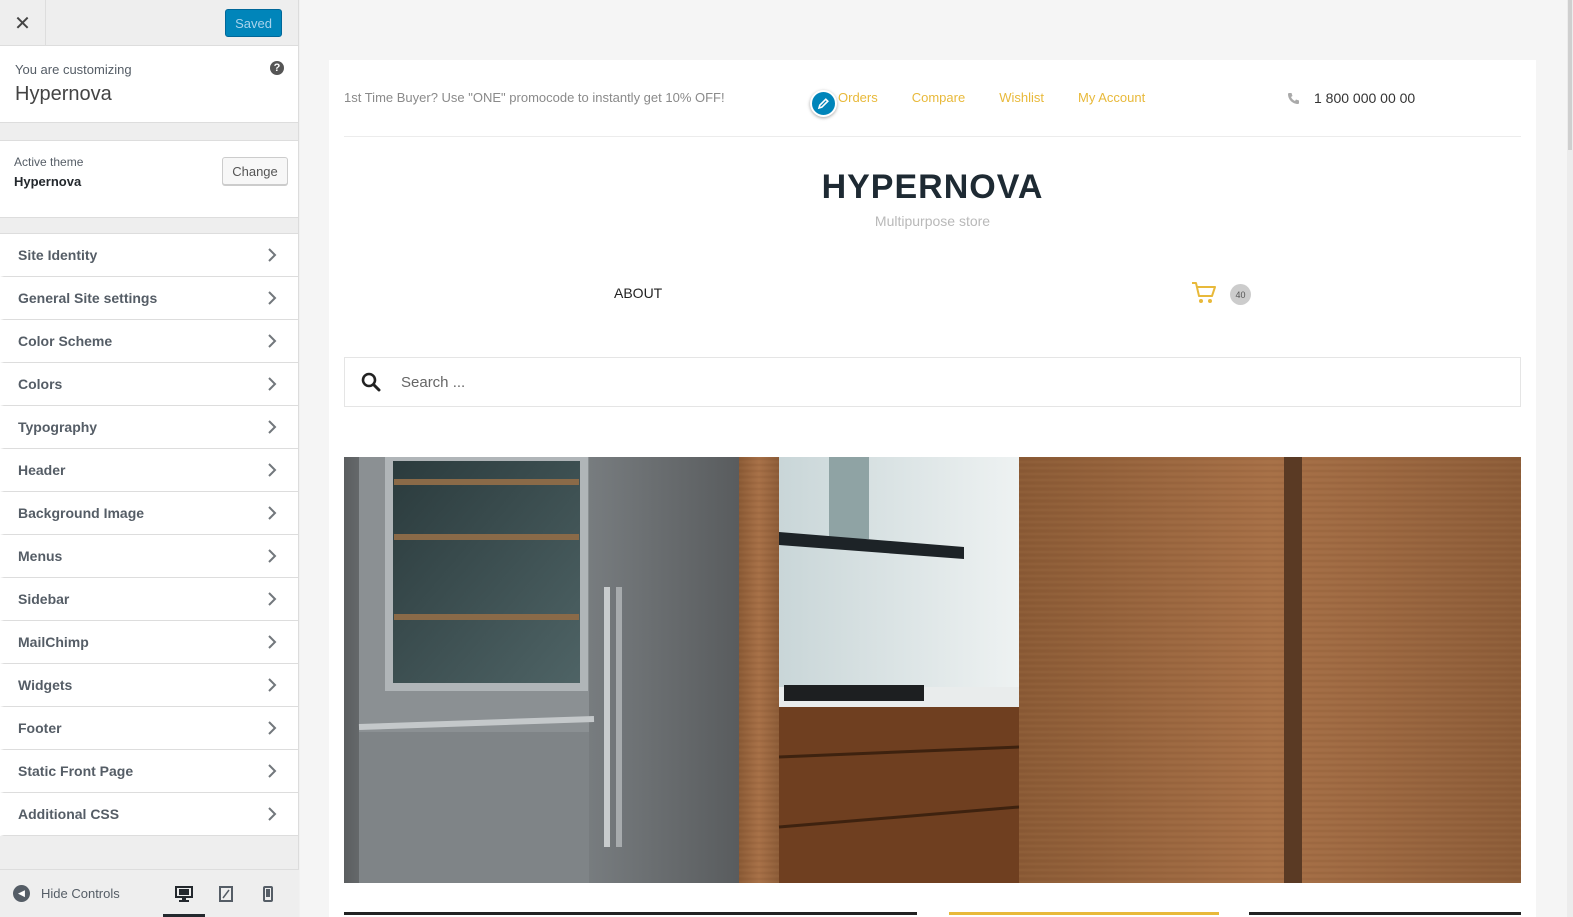 This screenshot has width=1573, height=917. I want to click on site-tagline: Multipurpose store, so click(932, 221).